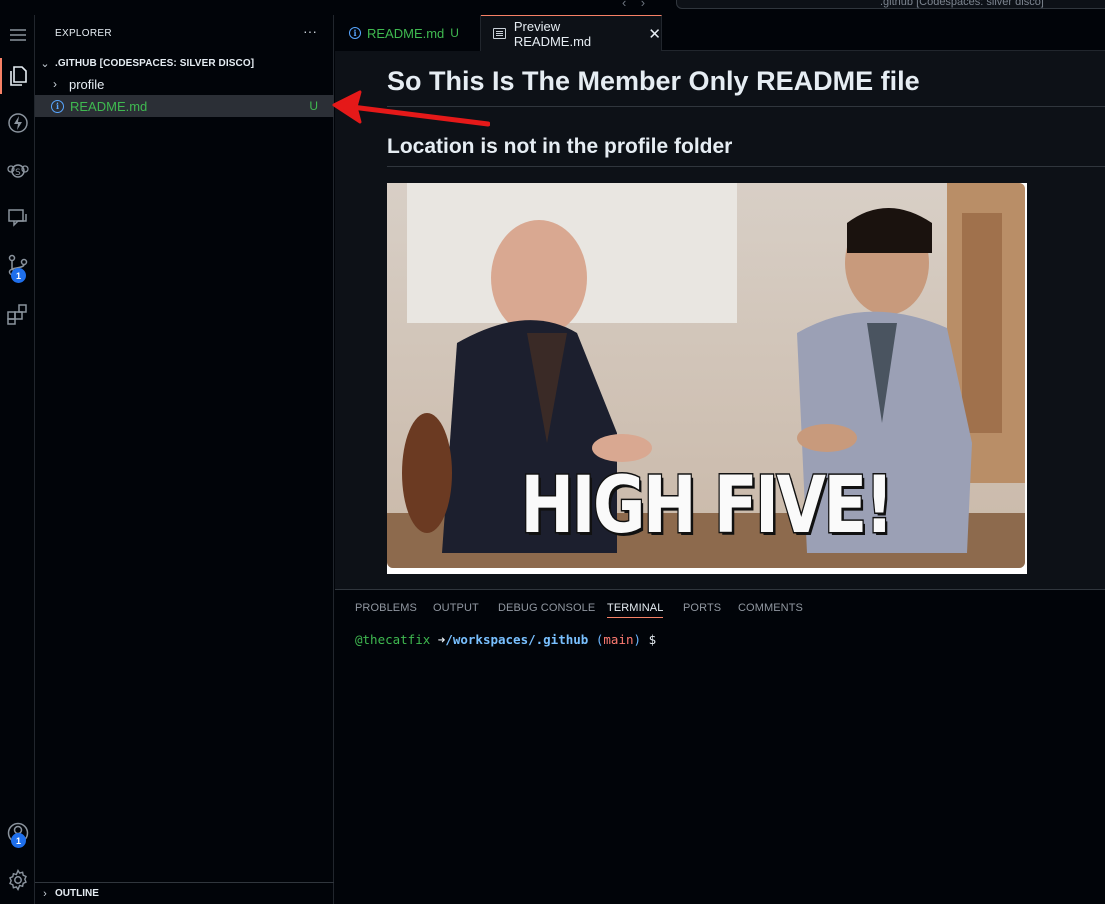 The height and width of the screenshot is (904, 1105). What do you see at coordinates (310, 31) in the screenshot?
I see `more-actions-icon: ···` at bounding box center [310, 31].